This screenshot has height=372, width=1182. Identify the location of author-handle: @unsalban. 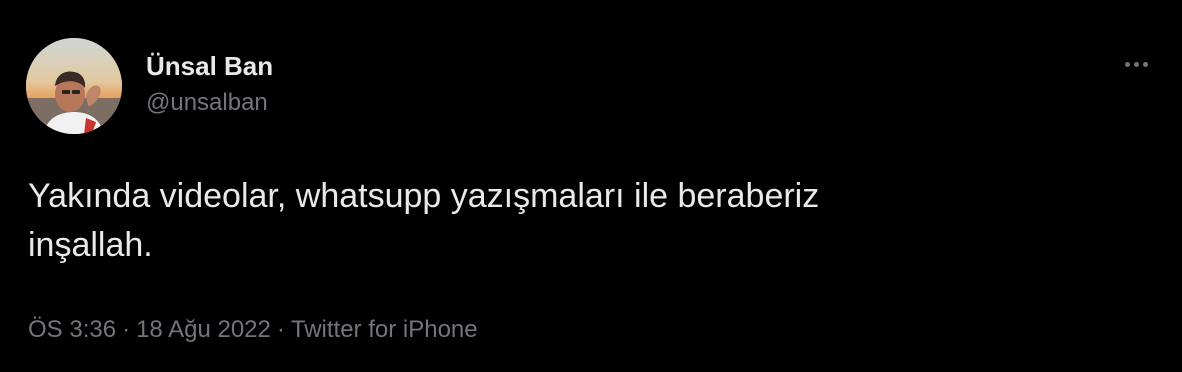
(209, 103).